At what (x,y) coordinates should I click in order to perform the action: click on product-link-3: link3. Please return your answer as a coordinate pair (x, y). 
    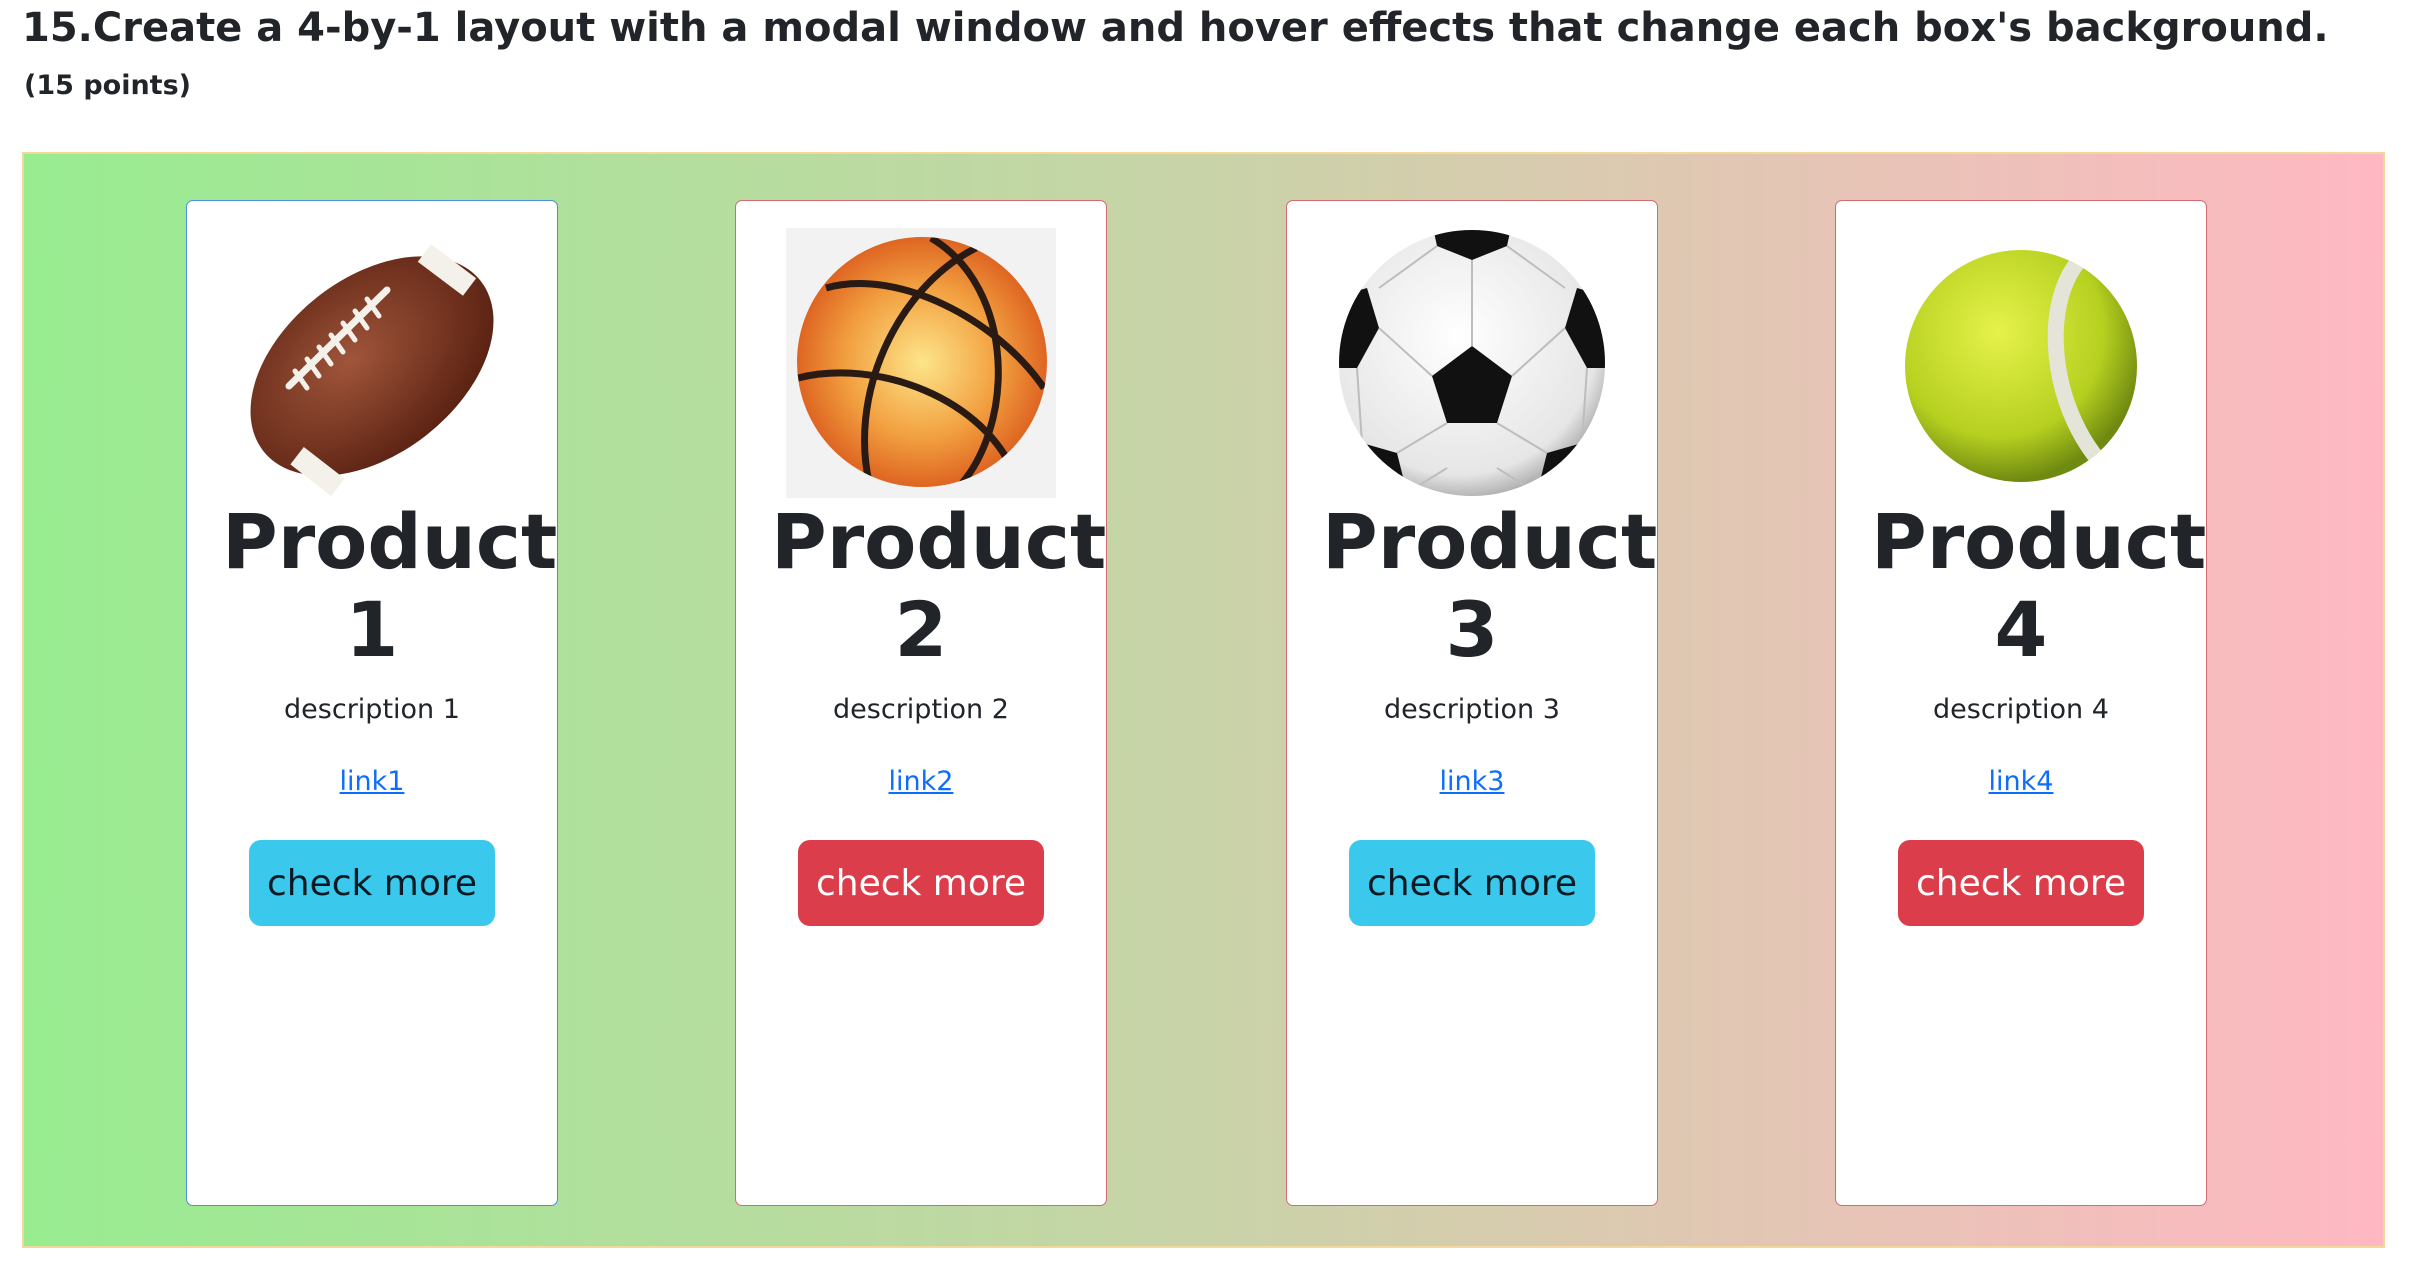
    Looking at the image, I should click on (1472, 782).